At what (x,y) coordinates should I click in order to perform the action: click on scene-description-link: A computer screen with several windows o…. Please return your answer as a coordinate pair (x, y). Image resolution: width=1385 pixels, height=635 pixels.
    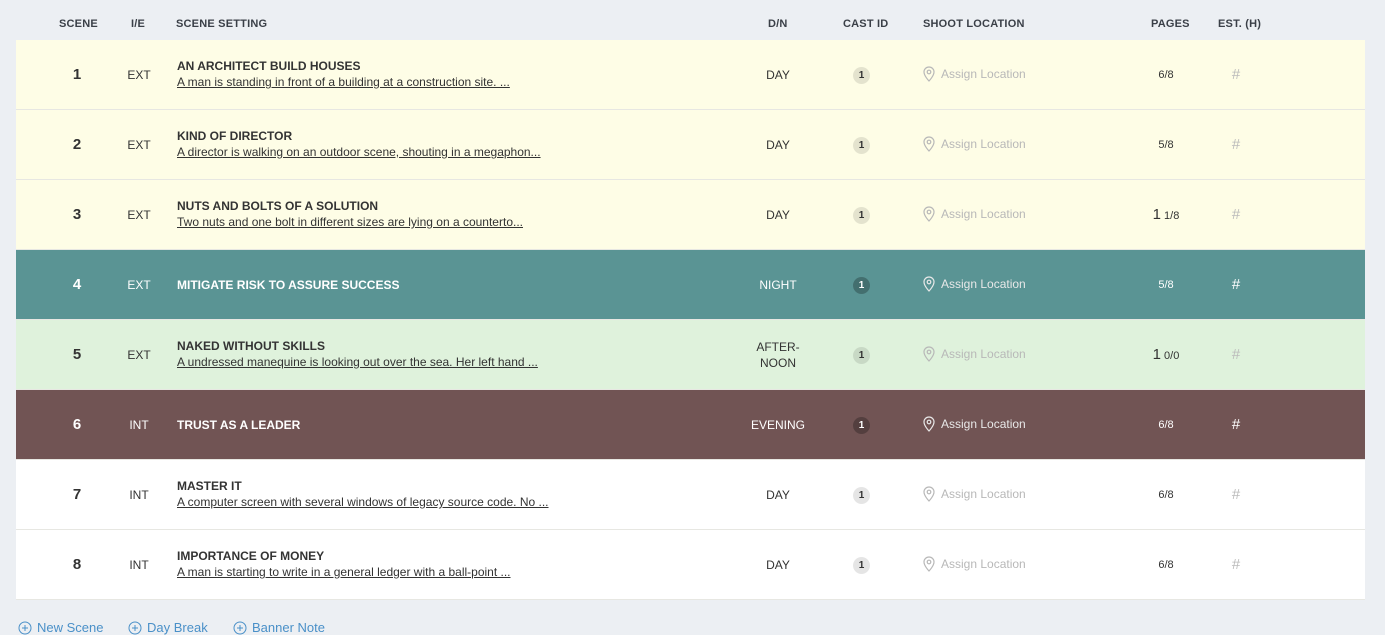
    Looking at the image, I should click on (363, 502).